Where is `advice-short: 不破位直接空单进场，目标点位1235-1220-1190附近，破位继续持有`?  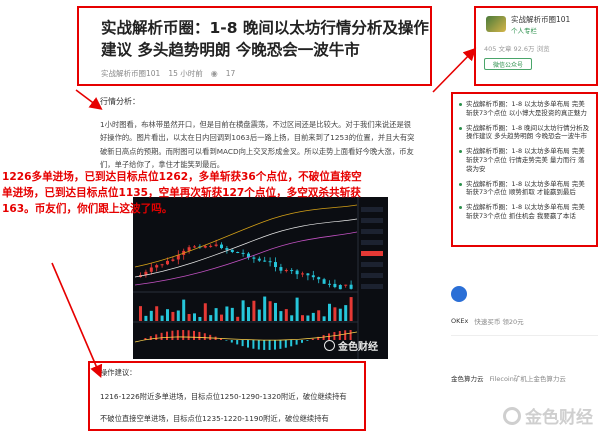 advice-short: 不破位直接空单进场，目标点位1235-1220-1190附近，破位继续持有 is located at coordinates (214, 418).